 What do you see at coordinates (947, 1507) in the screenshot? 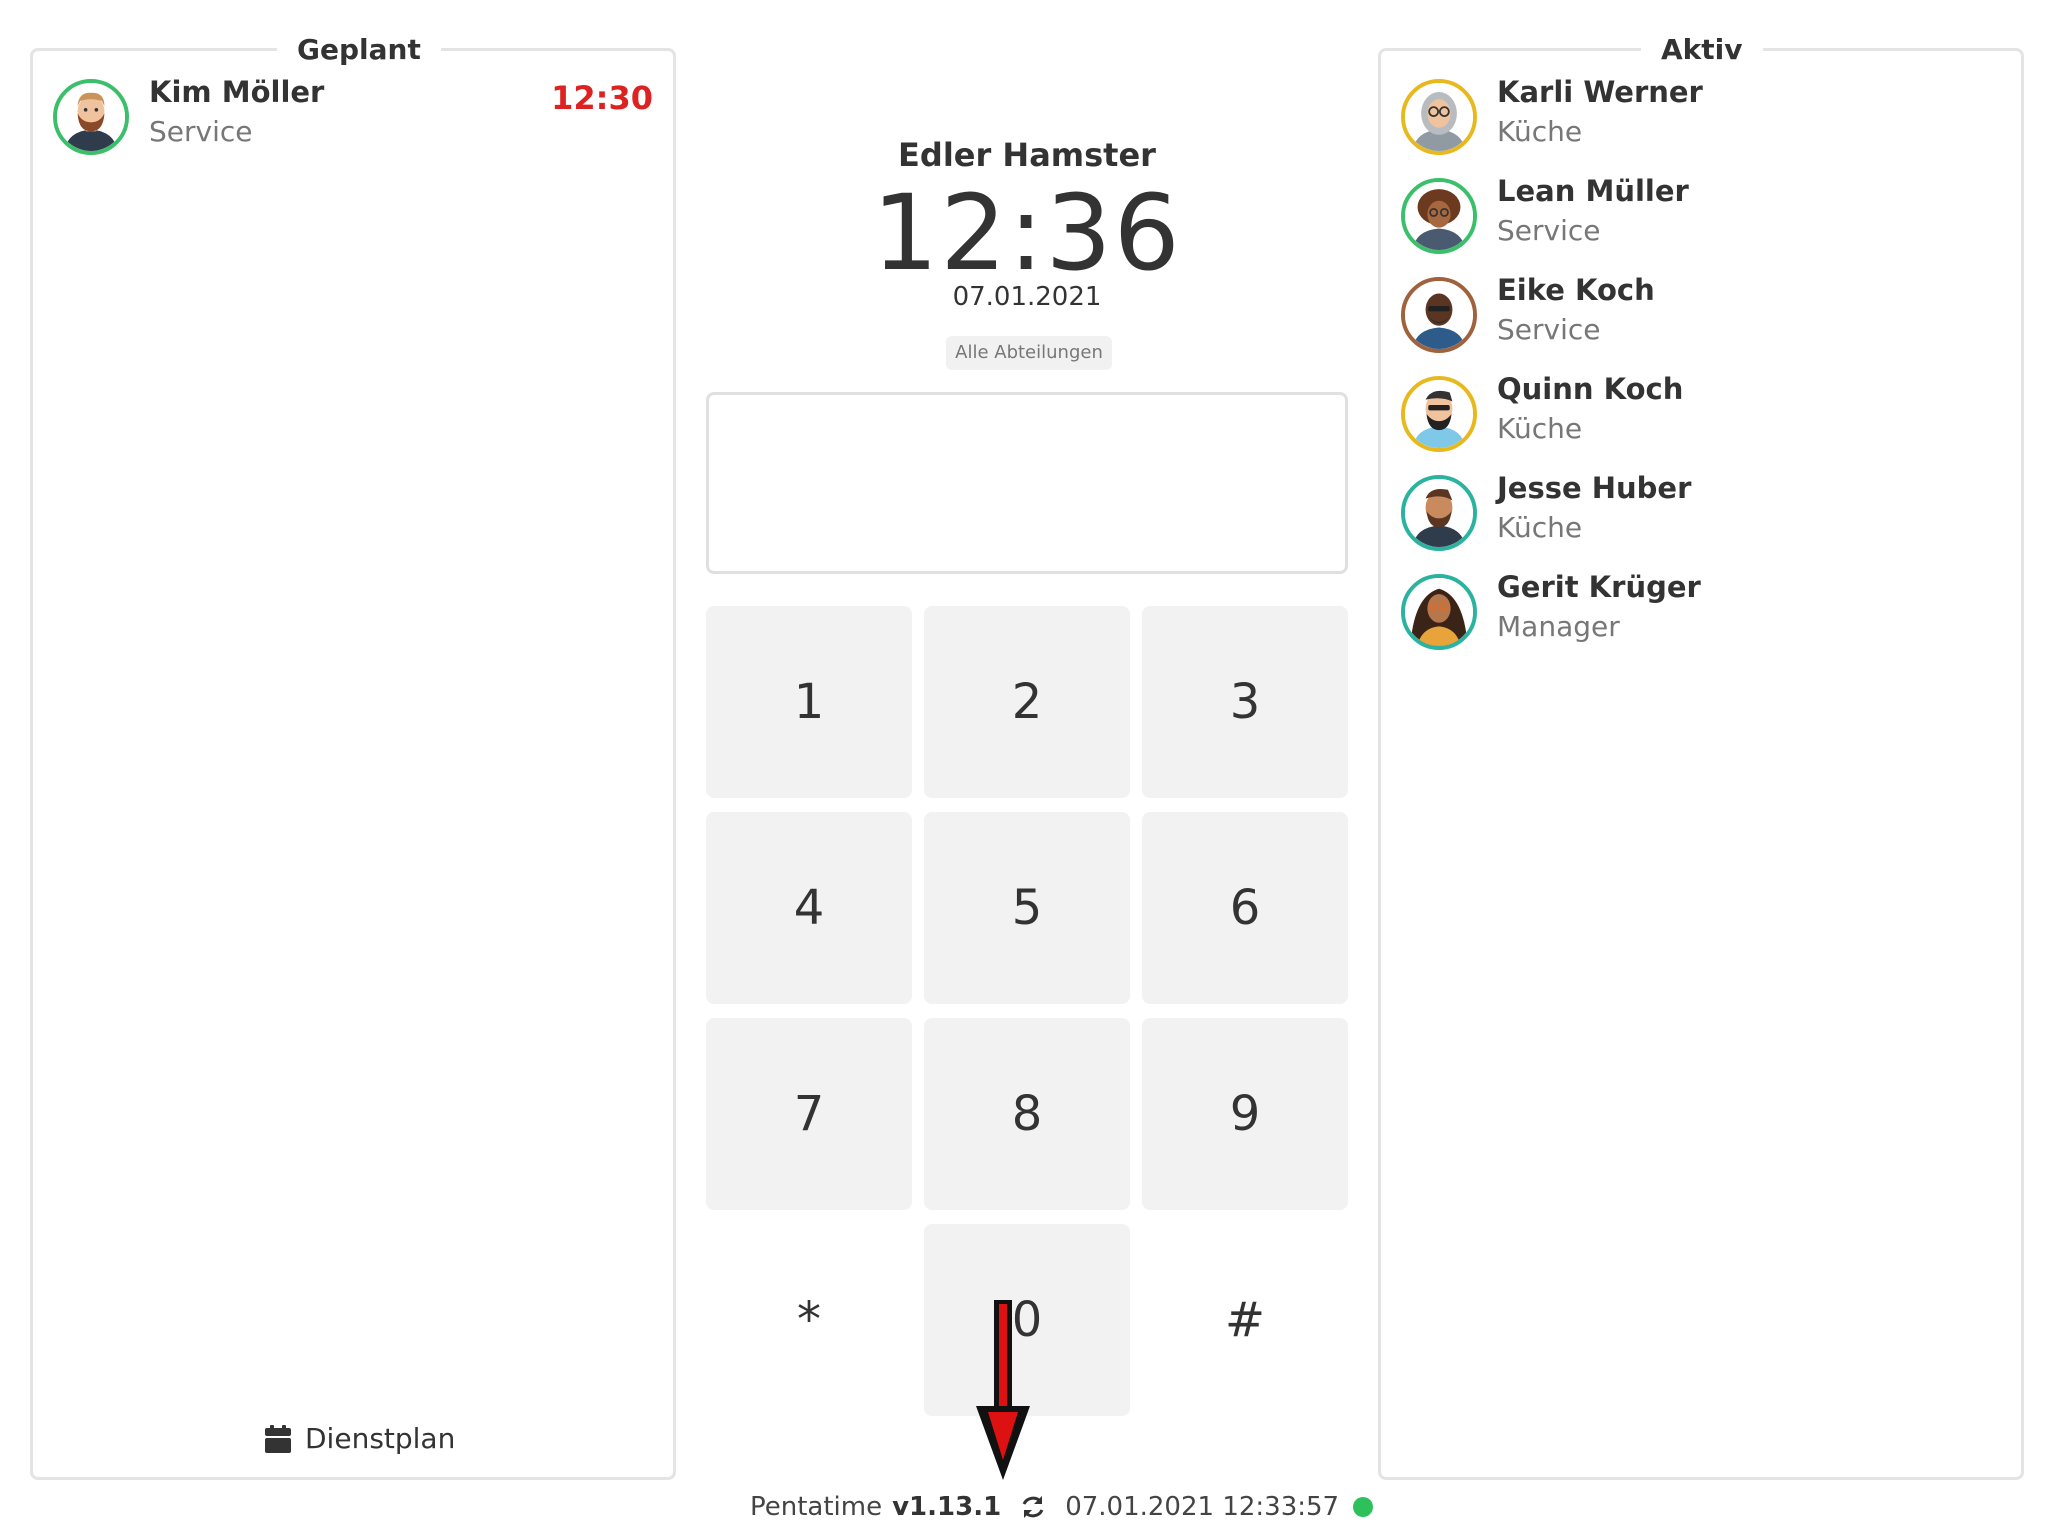
I see `app-version: v1.13.1` at bounding box center [947, 1507].